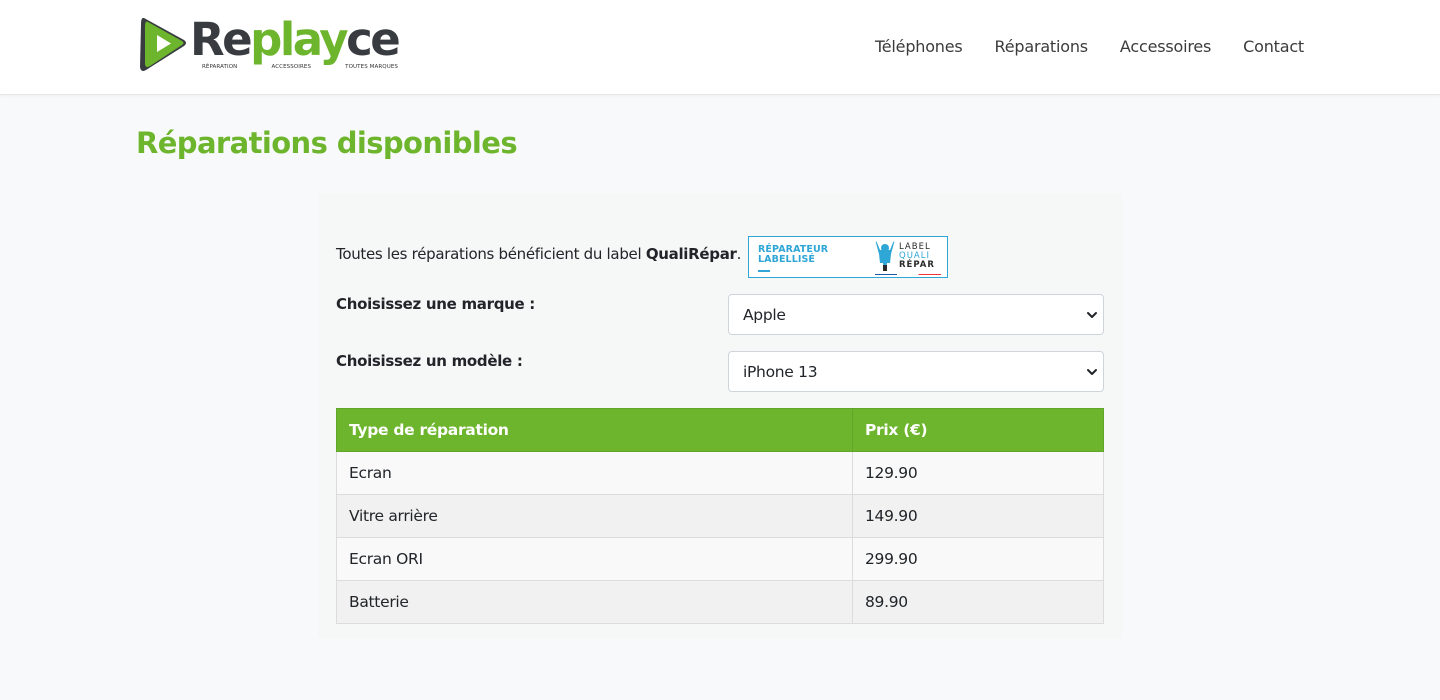 Image resolution: width=1440 pixels, height=700 pixels. I want to click on play-logo-icon, so click(163, 44).